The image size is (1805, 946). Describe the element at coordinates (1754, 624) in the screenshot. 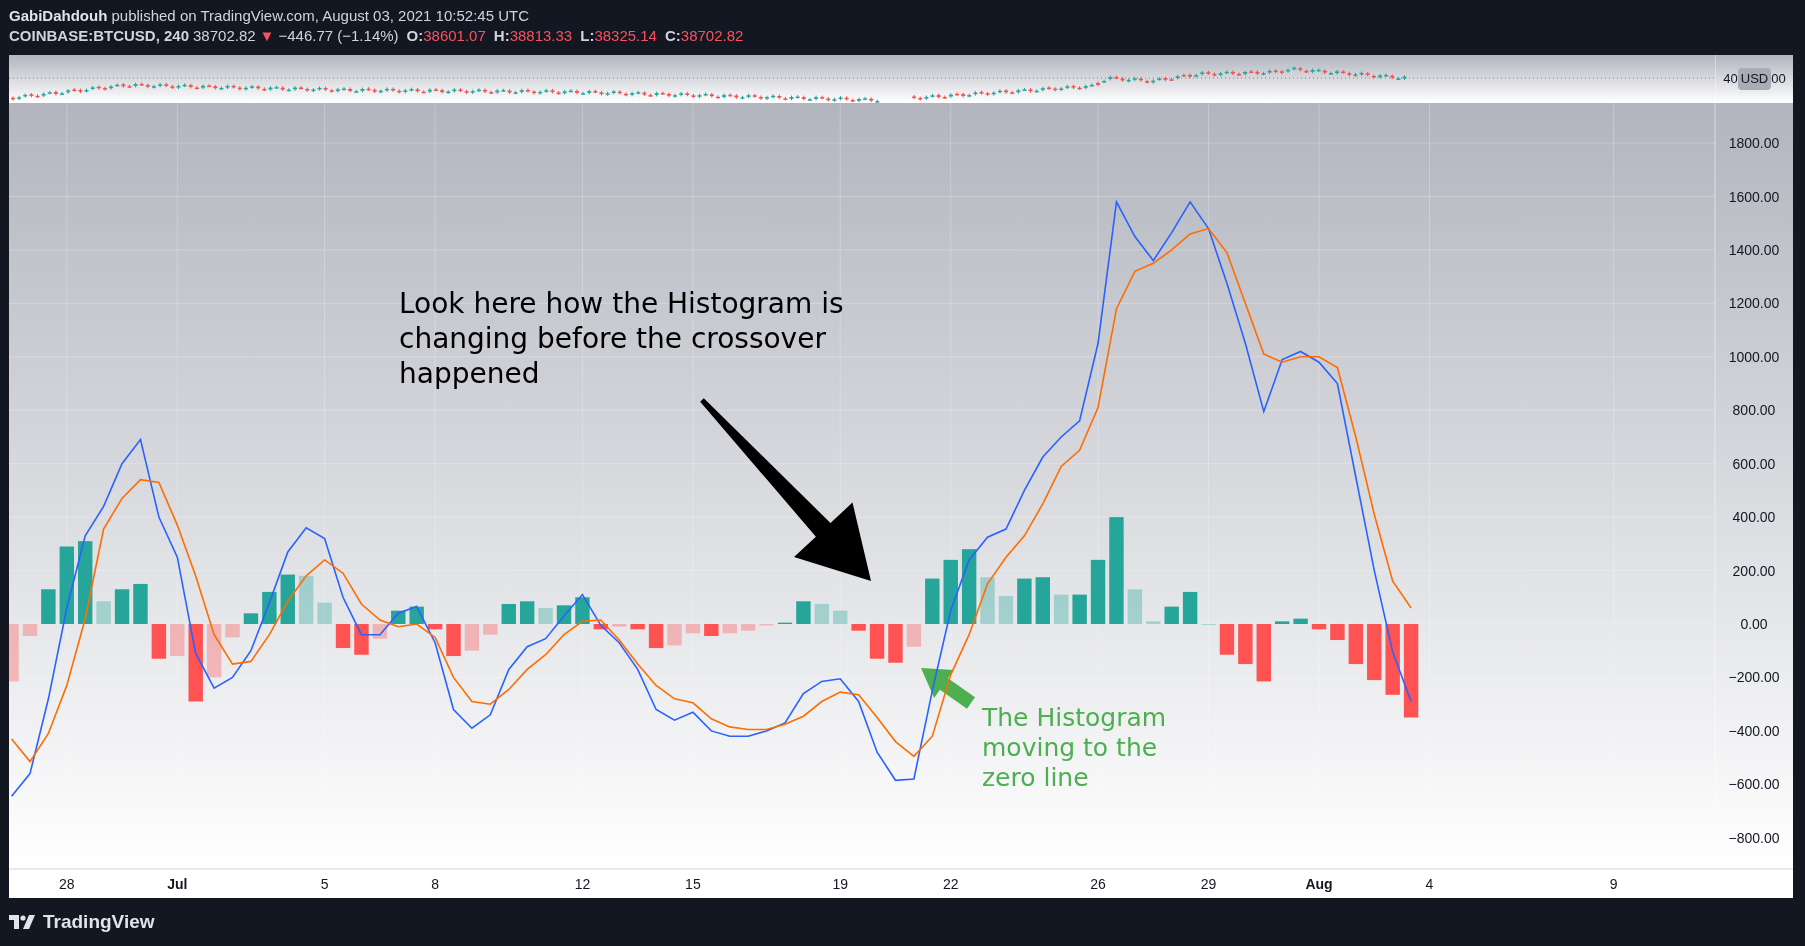

I see `axis-label: 0.00` at that location.